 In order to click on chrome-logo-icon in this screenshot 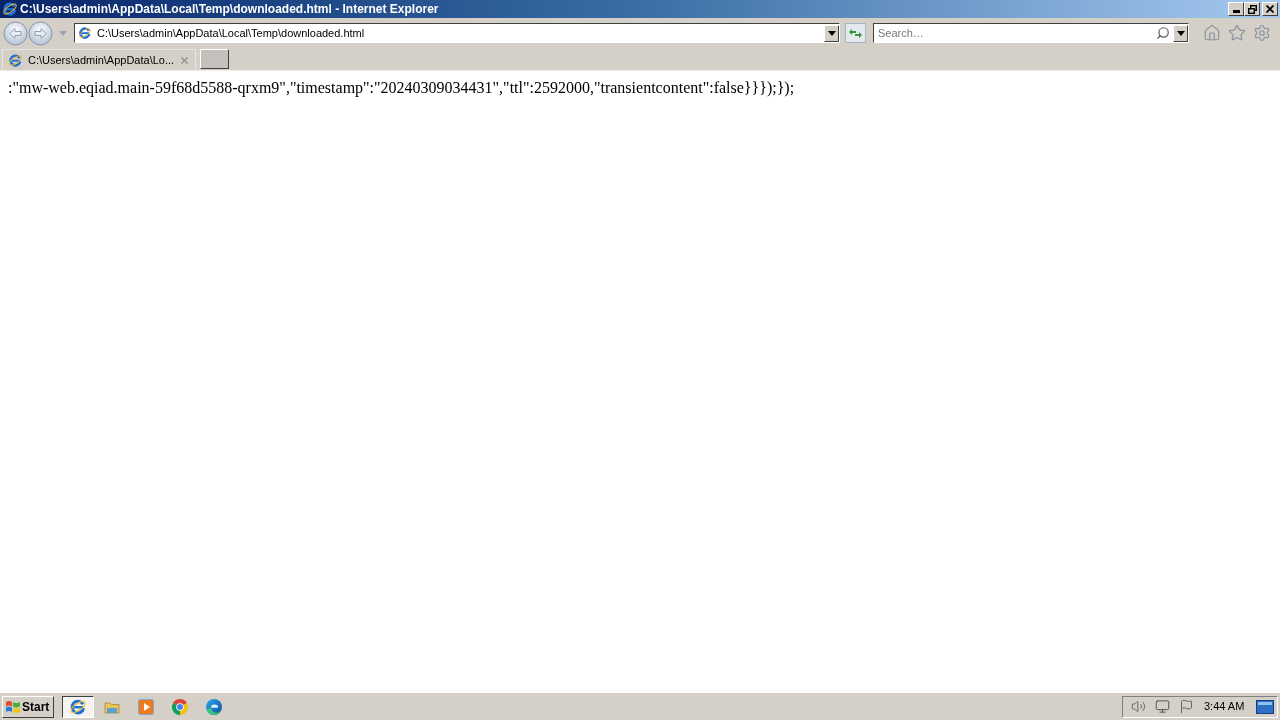, I will do `click(180, 706)`.